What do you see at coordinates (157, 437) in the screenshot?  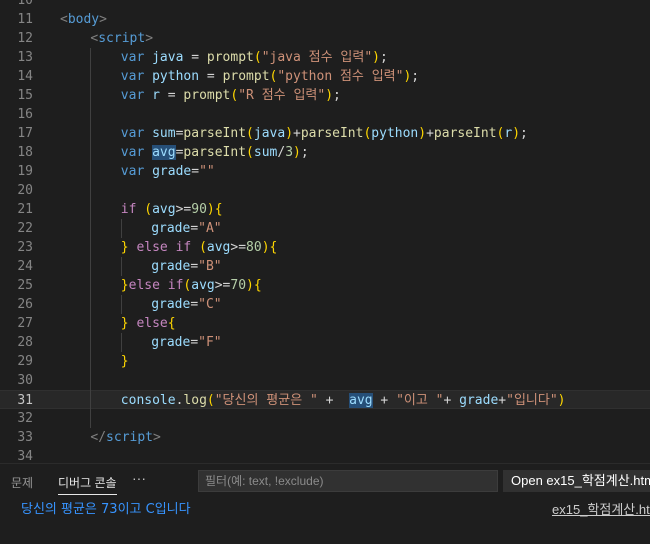 I see `code-token: >` at bounding box center [157, 437].